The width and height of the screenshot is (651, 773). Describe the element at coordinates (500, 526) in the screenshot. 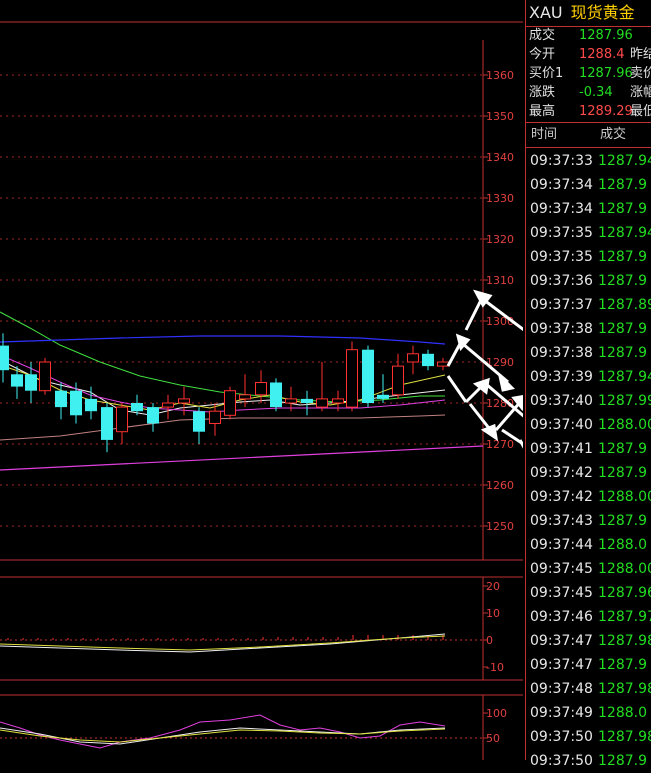

I see `price-axis-label: 1250` at that location.